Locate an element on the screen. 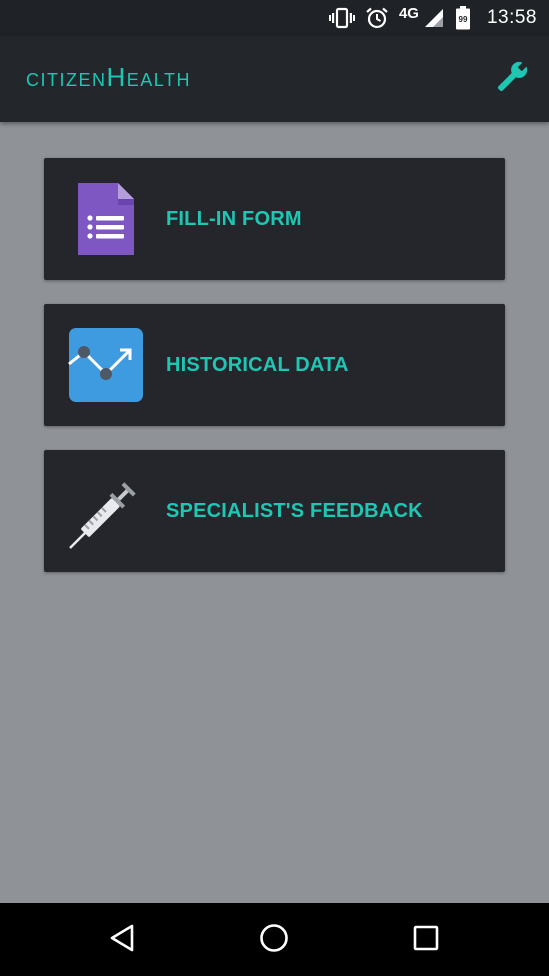 The image size is (549, 976). wrench-icon is located at coordinates (512, 79).